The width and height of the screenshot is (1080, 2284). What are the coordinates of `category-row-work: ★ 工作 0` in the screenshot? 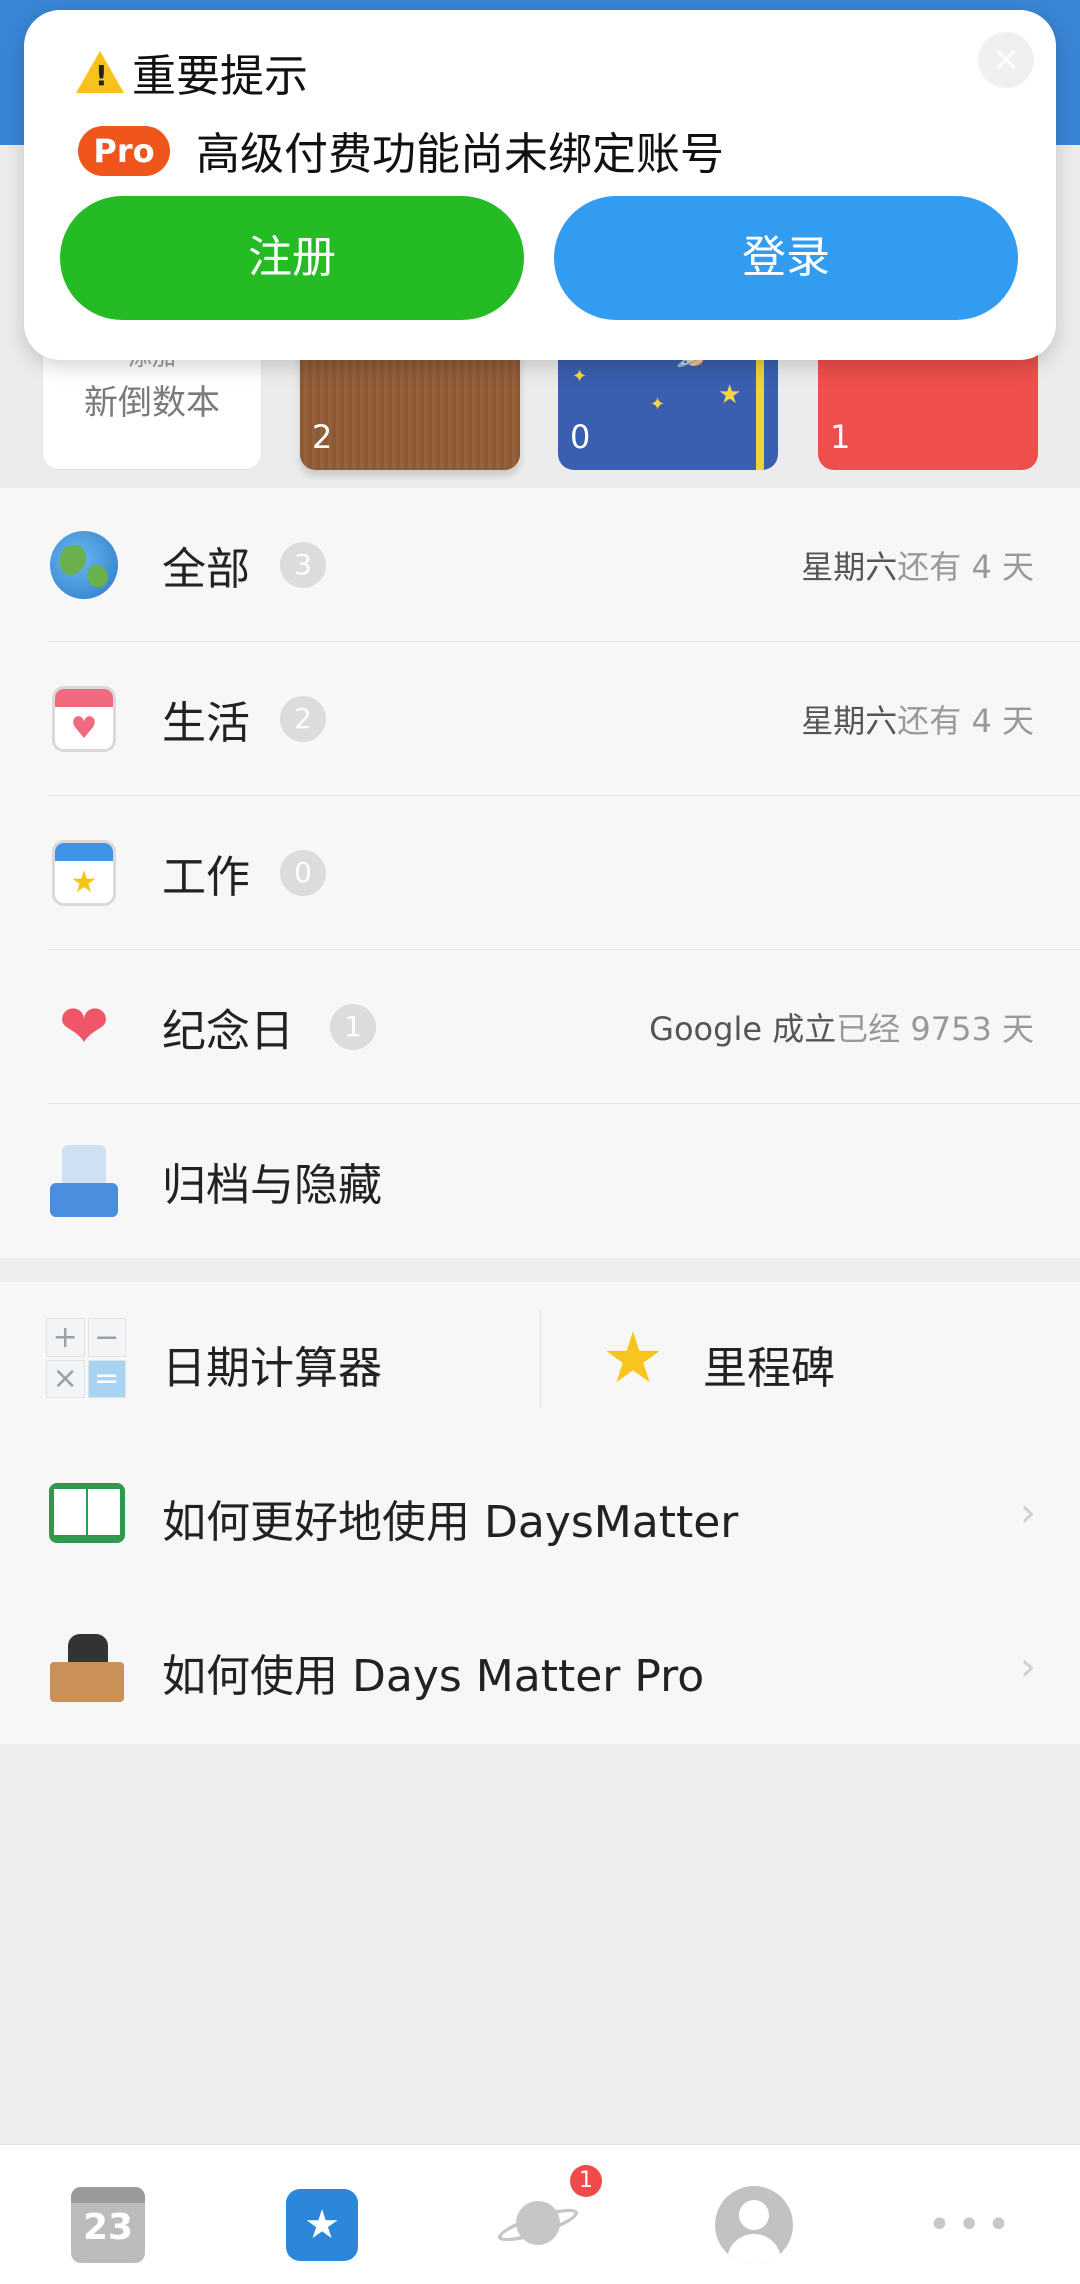 It's located at (540, 873).